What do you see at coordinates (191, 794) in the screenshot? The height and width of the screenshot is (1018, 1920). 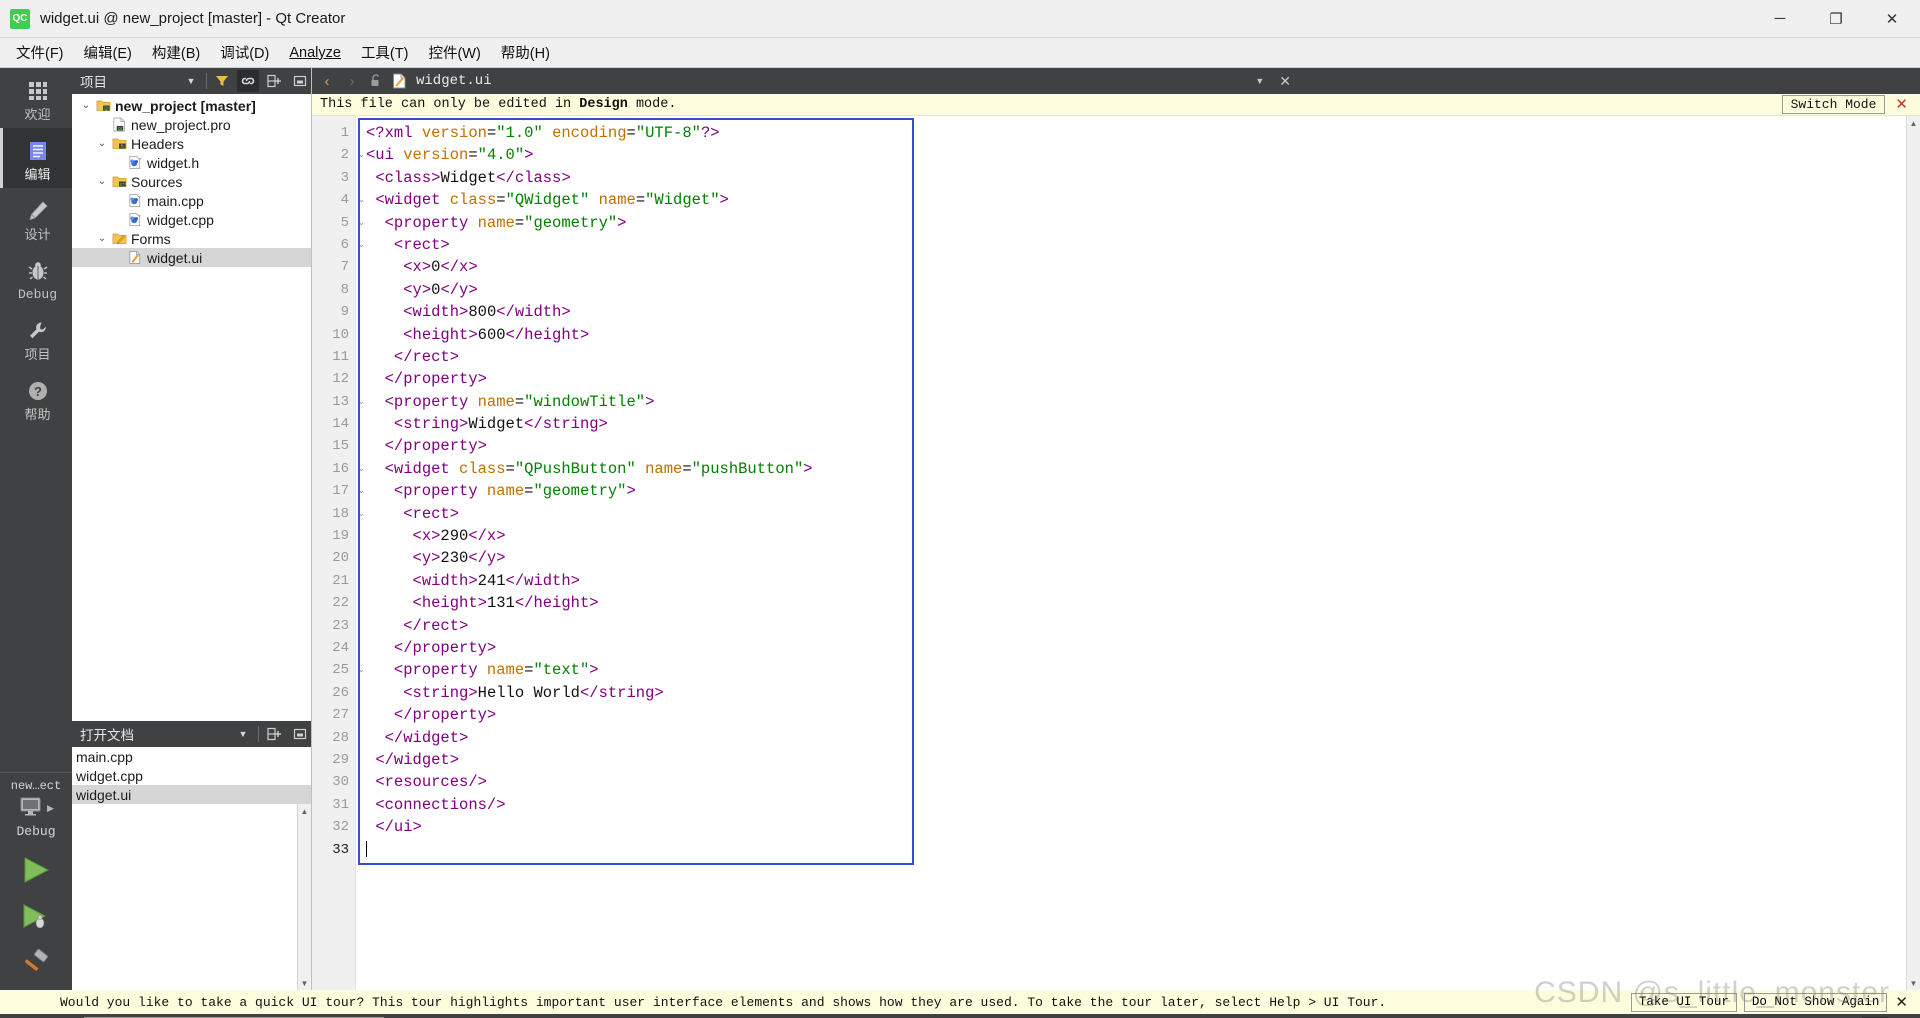 I see `open-document-item: widget.ui` at bounding box center [191, 794].